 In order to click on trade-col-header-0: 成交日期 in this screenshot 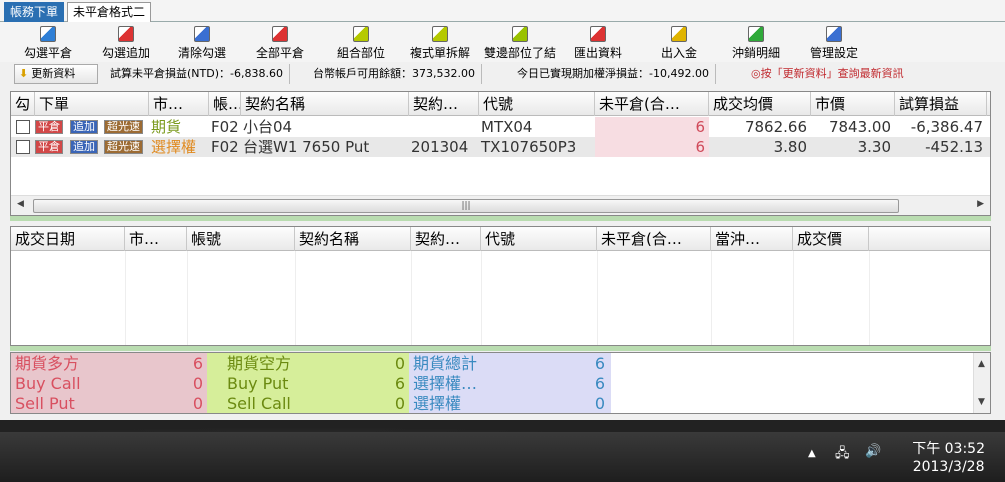, I will do `click(68, 239)`.